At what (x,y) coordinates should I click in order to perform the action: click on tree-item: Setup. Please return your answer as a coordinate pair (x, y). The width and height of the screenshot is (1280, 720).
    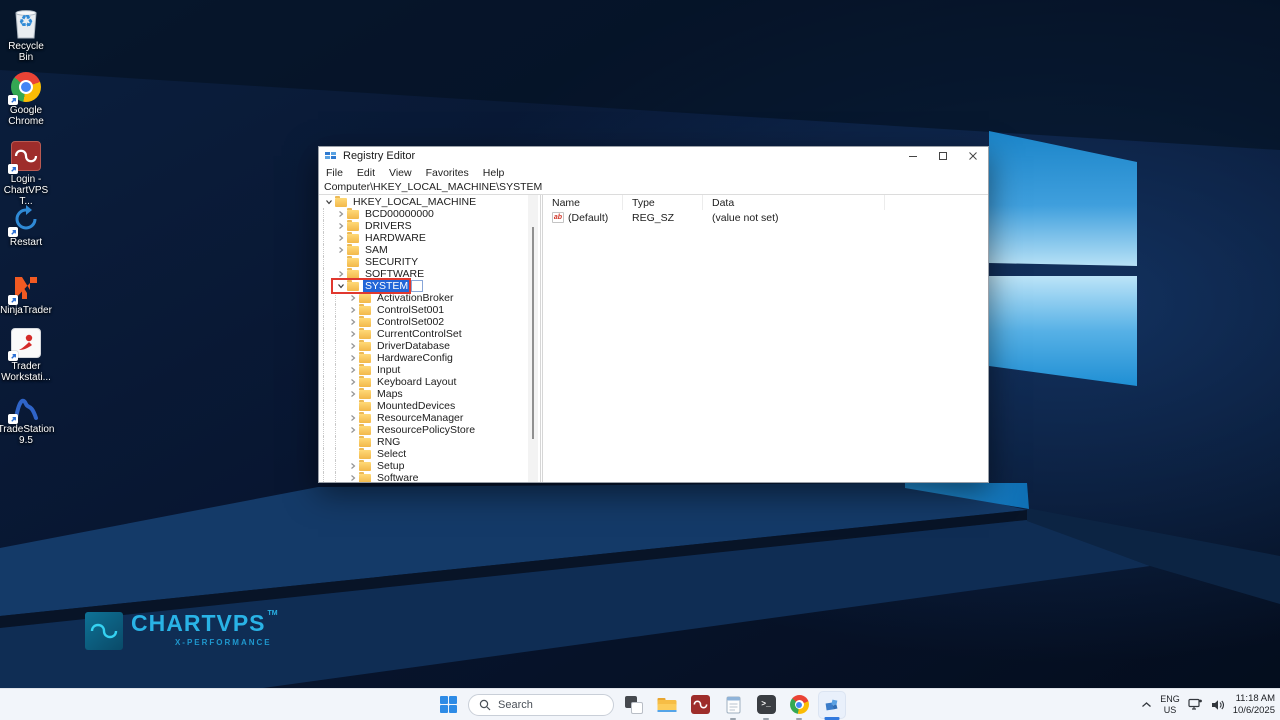
    Looking at the image, I should click on (429, 465).